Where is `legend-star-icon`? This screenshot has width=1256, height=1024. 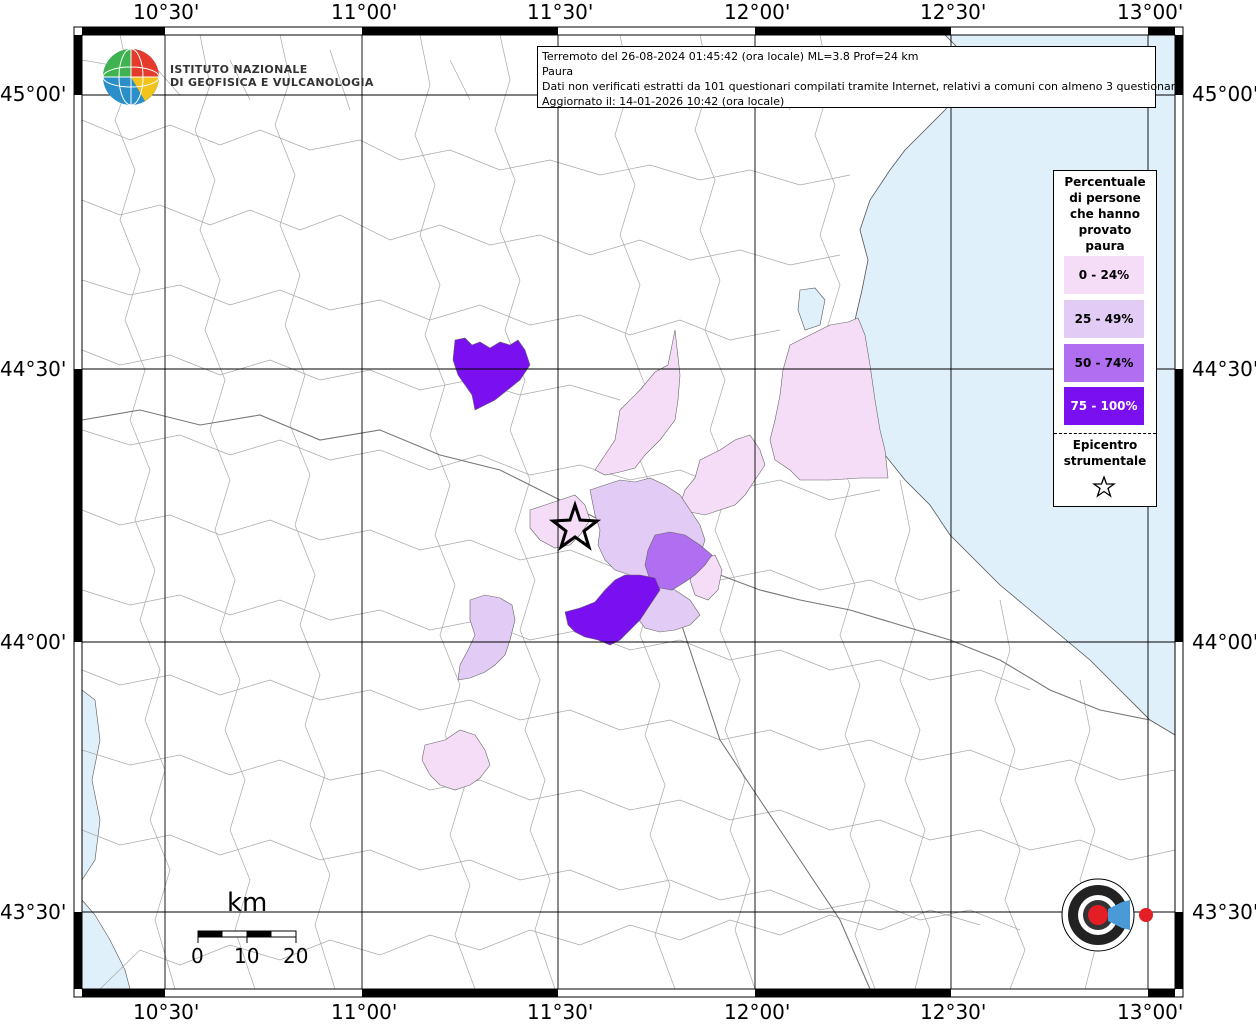 legend-star-icon is located at coordinates (1104, 486).